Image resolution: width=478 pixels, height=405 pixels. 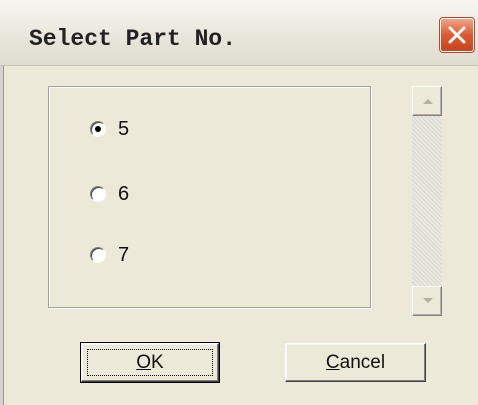 What do you see at coordinates (2, 235) in the screenshot?
I see `left-border` at bounding box center [2, 235].